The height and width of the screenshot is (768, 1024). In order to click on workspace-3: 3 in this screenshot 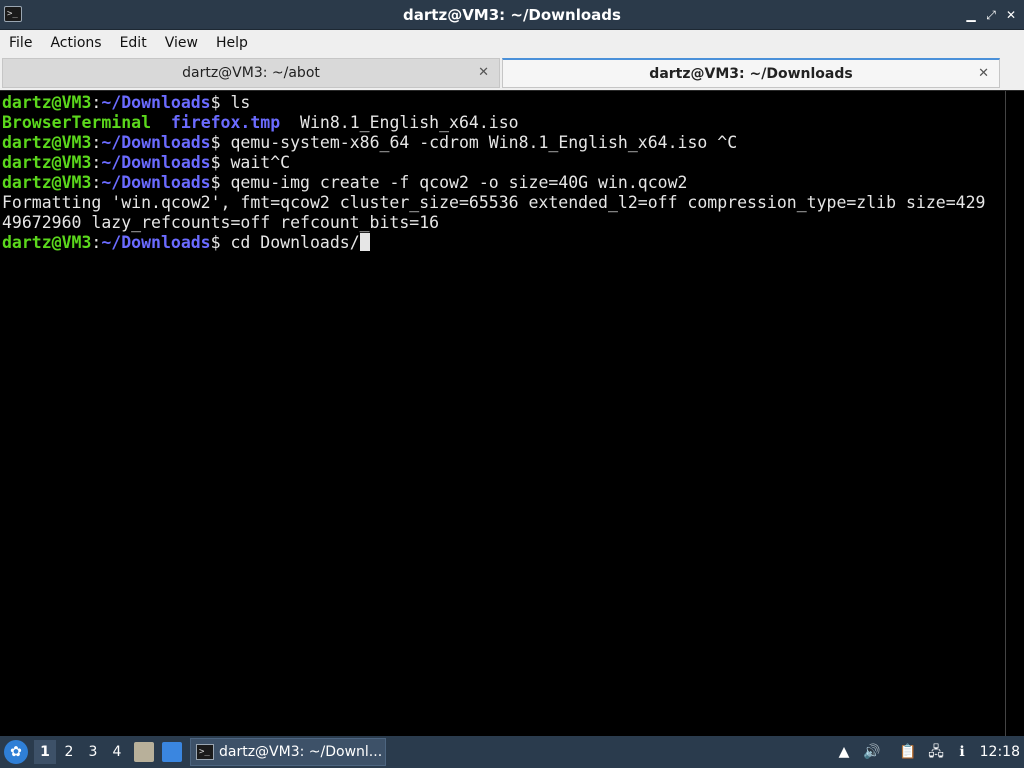, I will do `click(93, 752)`.